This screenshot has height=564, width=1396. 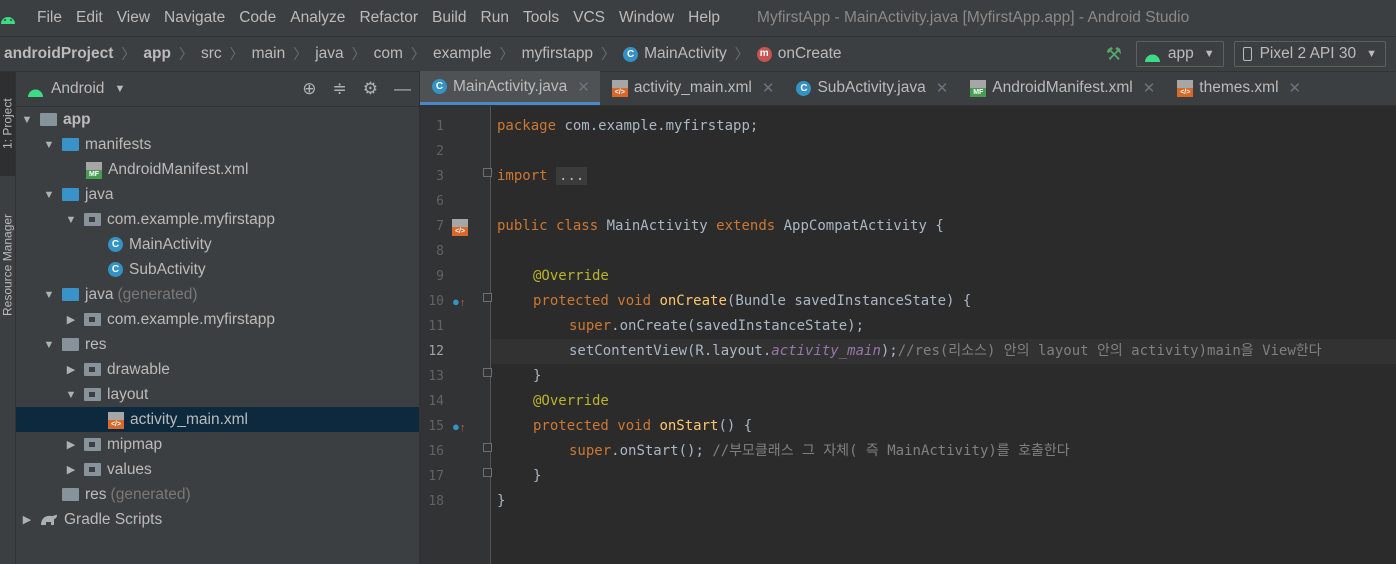 I want to click on breadcrumb-java: java 〉, so click(x=344, y=54).